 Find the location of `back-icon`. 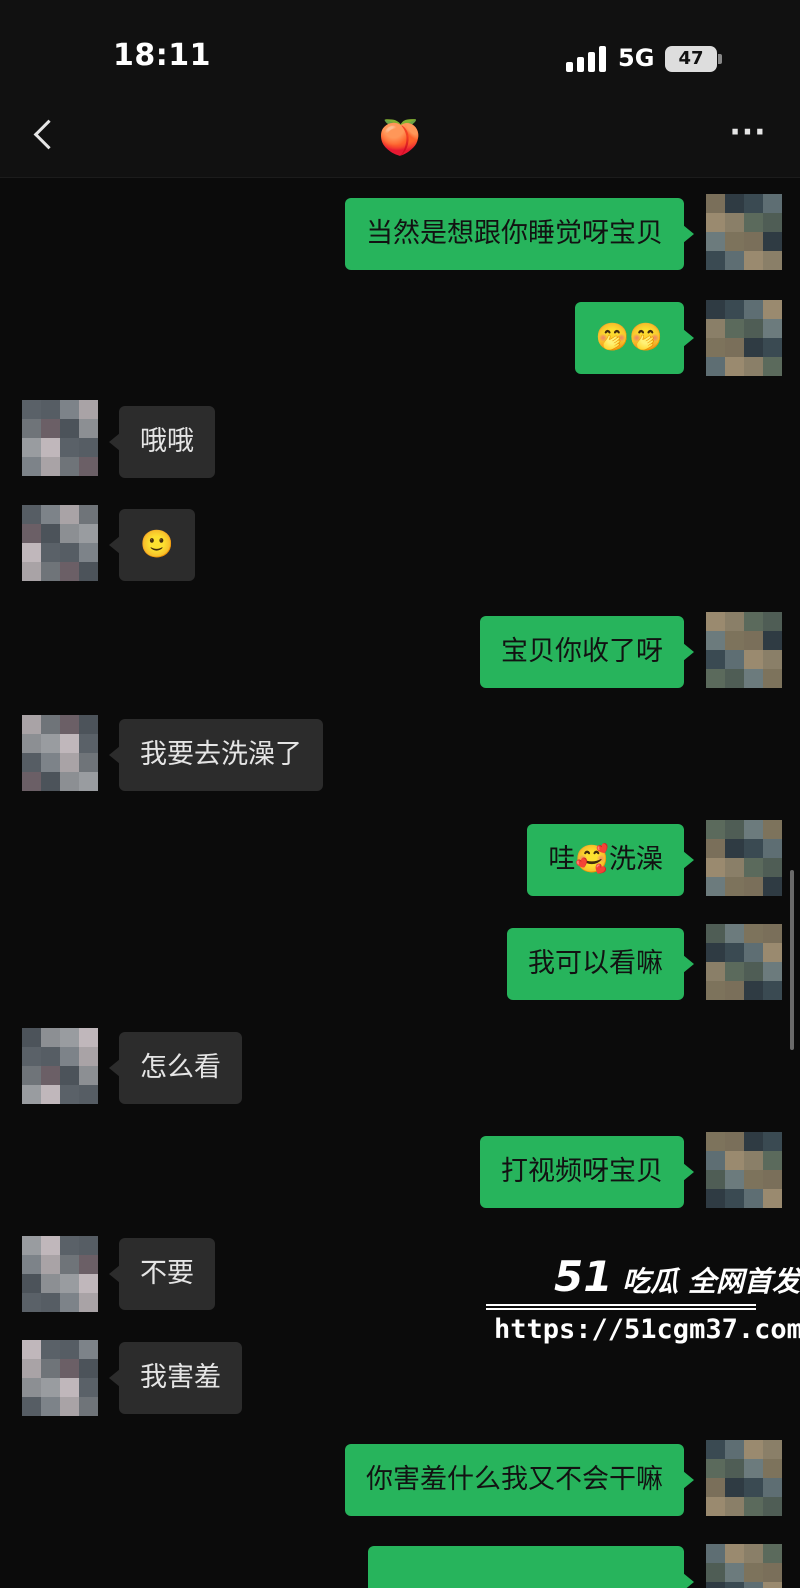

back-icon is located at coordinates (46, 136).